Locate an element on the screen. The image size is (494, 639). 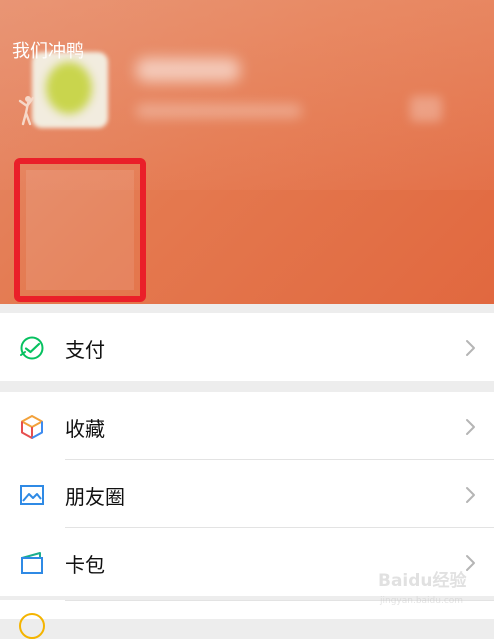
menu-item-label: 收藏 is located at coordinates (85, 429).